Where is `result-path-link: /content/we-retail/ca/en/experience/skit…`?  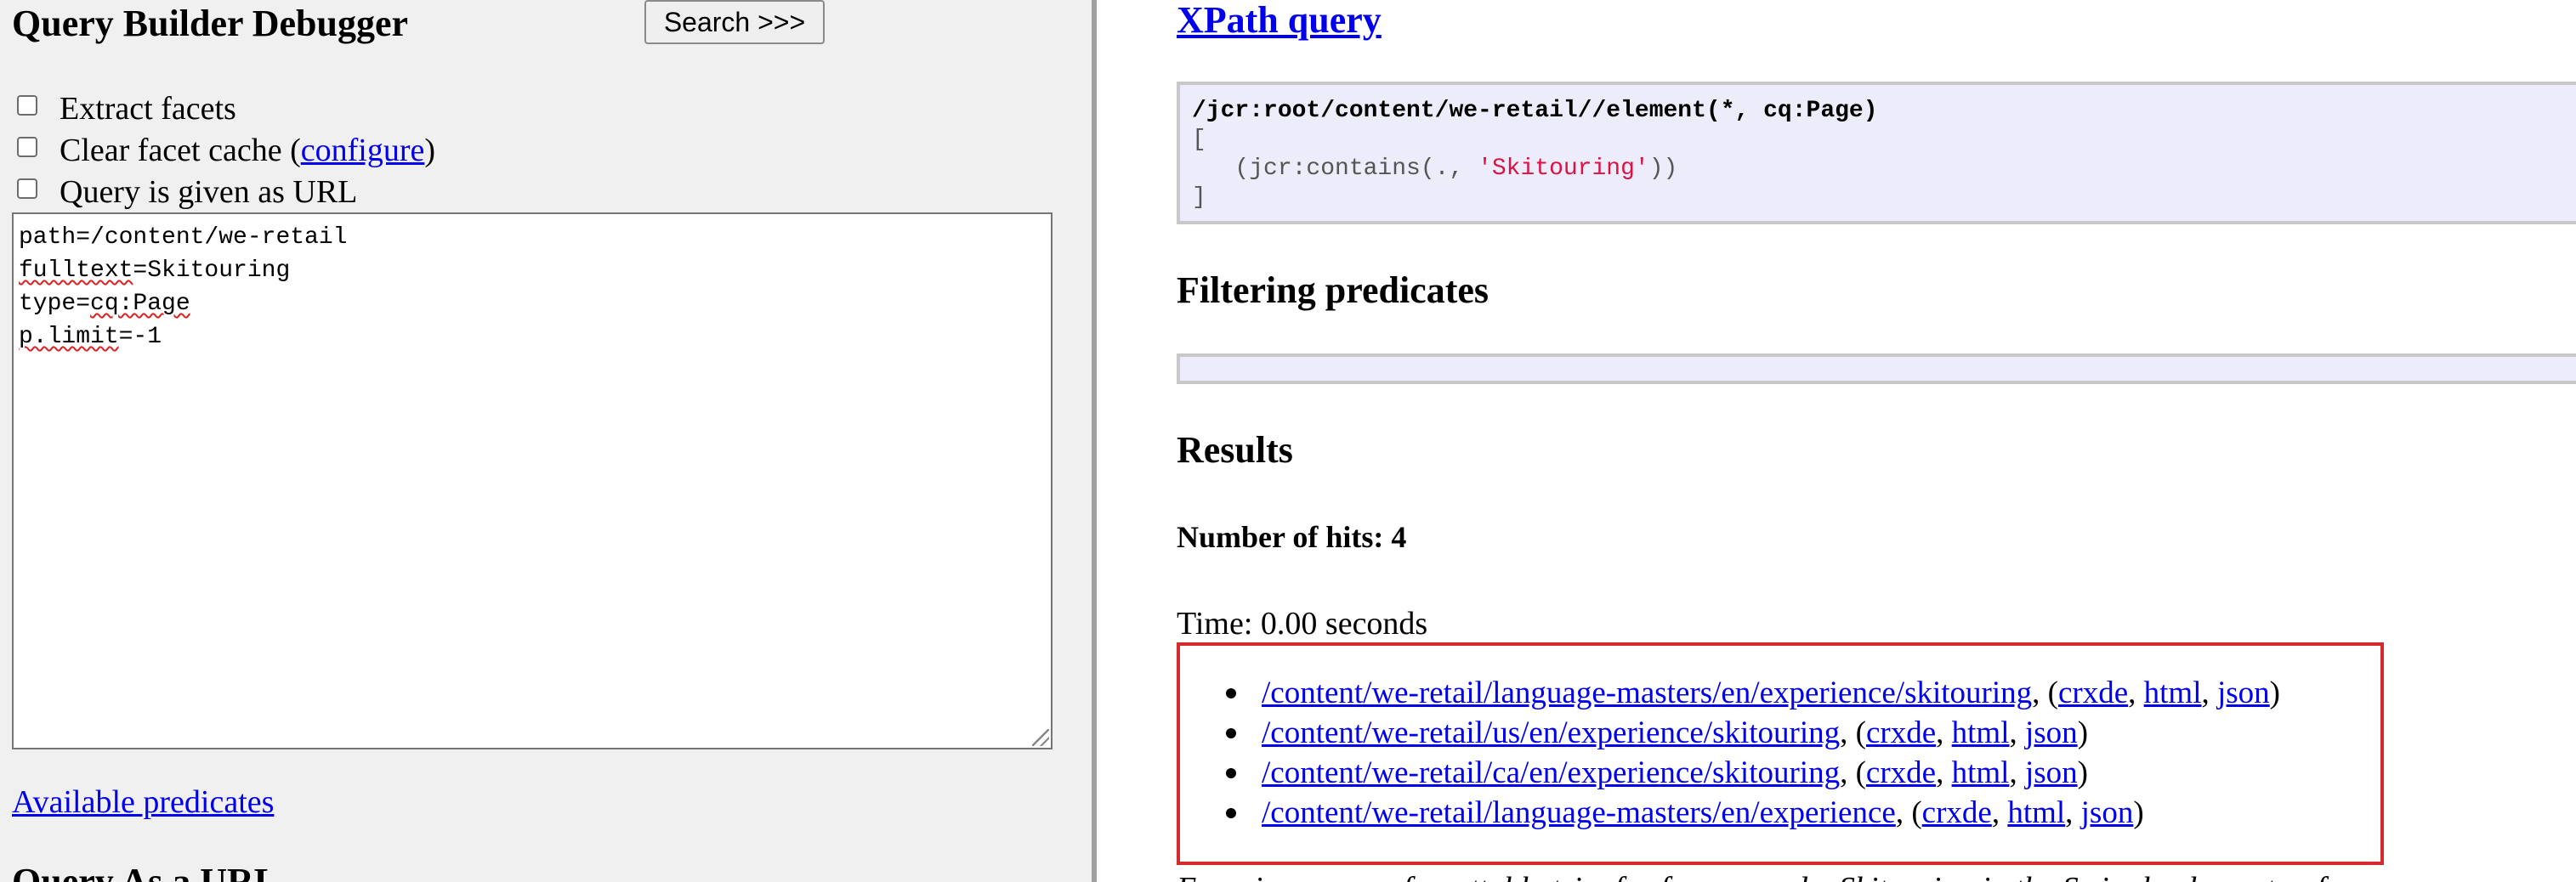 result-path-link: /content/we-retail/ca/en/experience/skit… is located at coordinates (1551, 772).